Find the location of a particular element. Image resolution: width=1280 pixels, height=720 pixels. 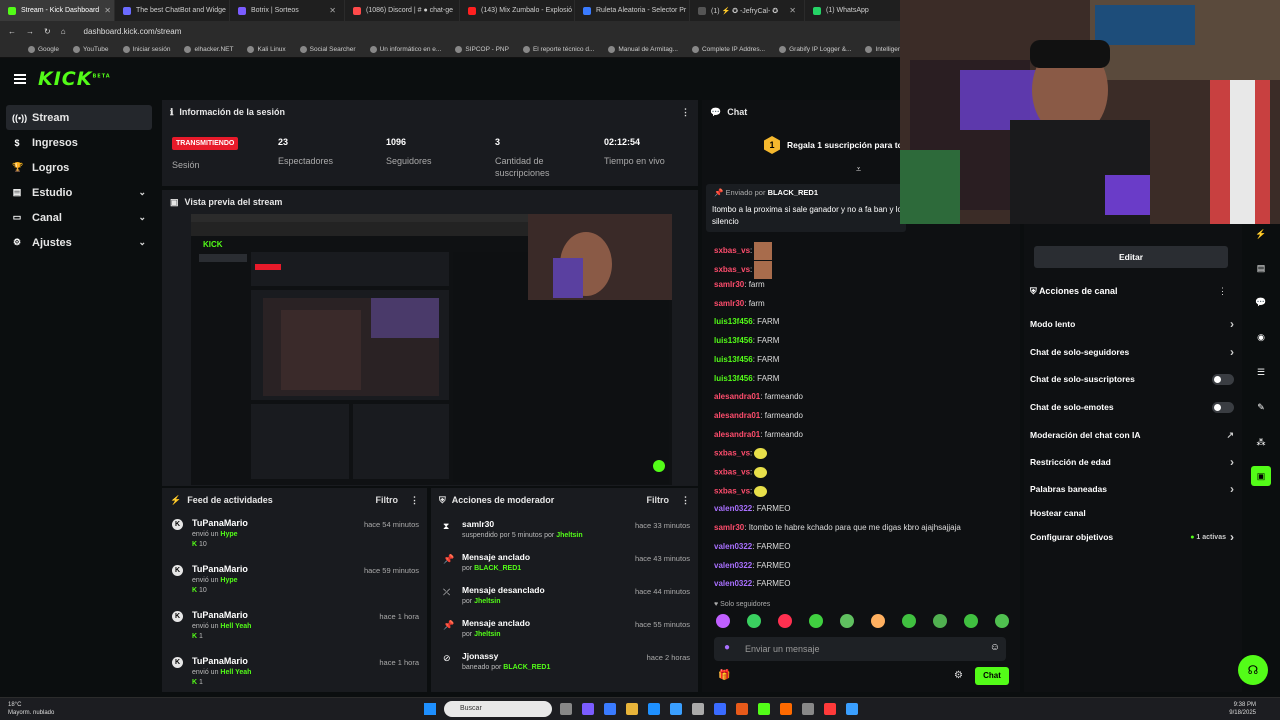

sidebar-item-canal: ▭ Canal ⌄ is located at coordinates (79, 217).